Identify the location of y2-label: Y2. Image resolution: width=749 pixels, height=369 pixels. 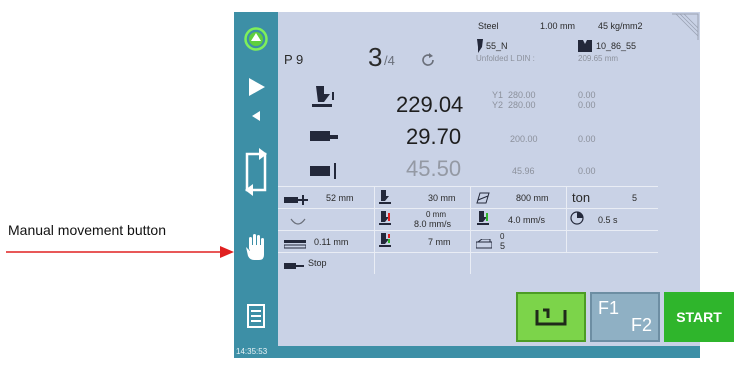
(498, 105).